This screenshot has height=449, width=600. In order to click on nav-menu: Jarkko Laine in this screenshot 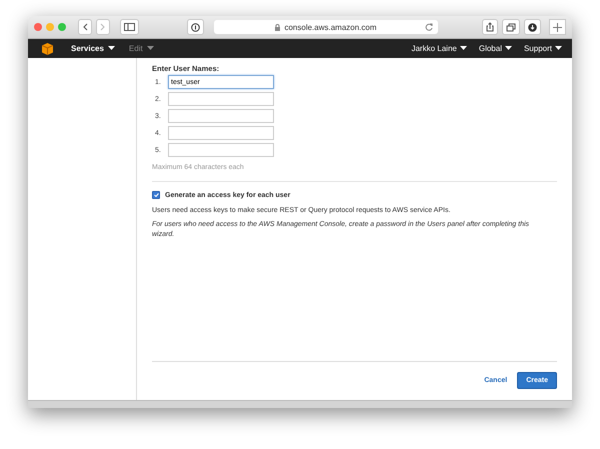, I will do `click(439, 48)`.